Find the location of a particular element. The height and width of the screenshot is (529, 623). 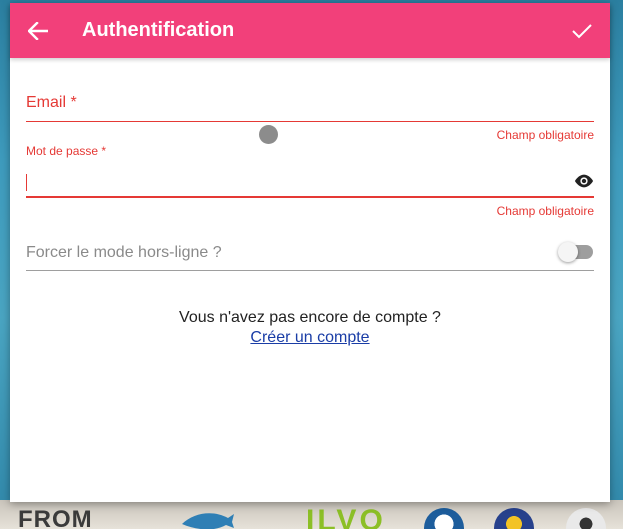

check-icon is located at coordinates (582, 31).